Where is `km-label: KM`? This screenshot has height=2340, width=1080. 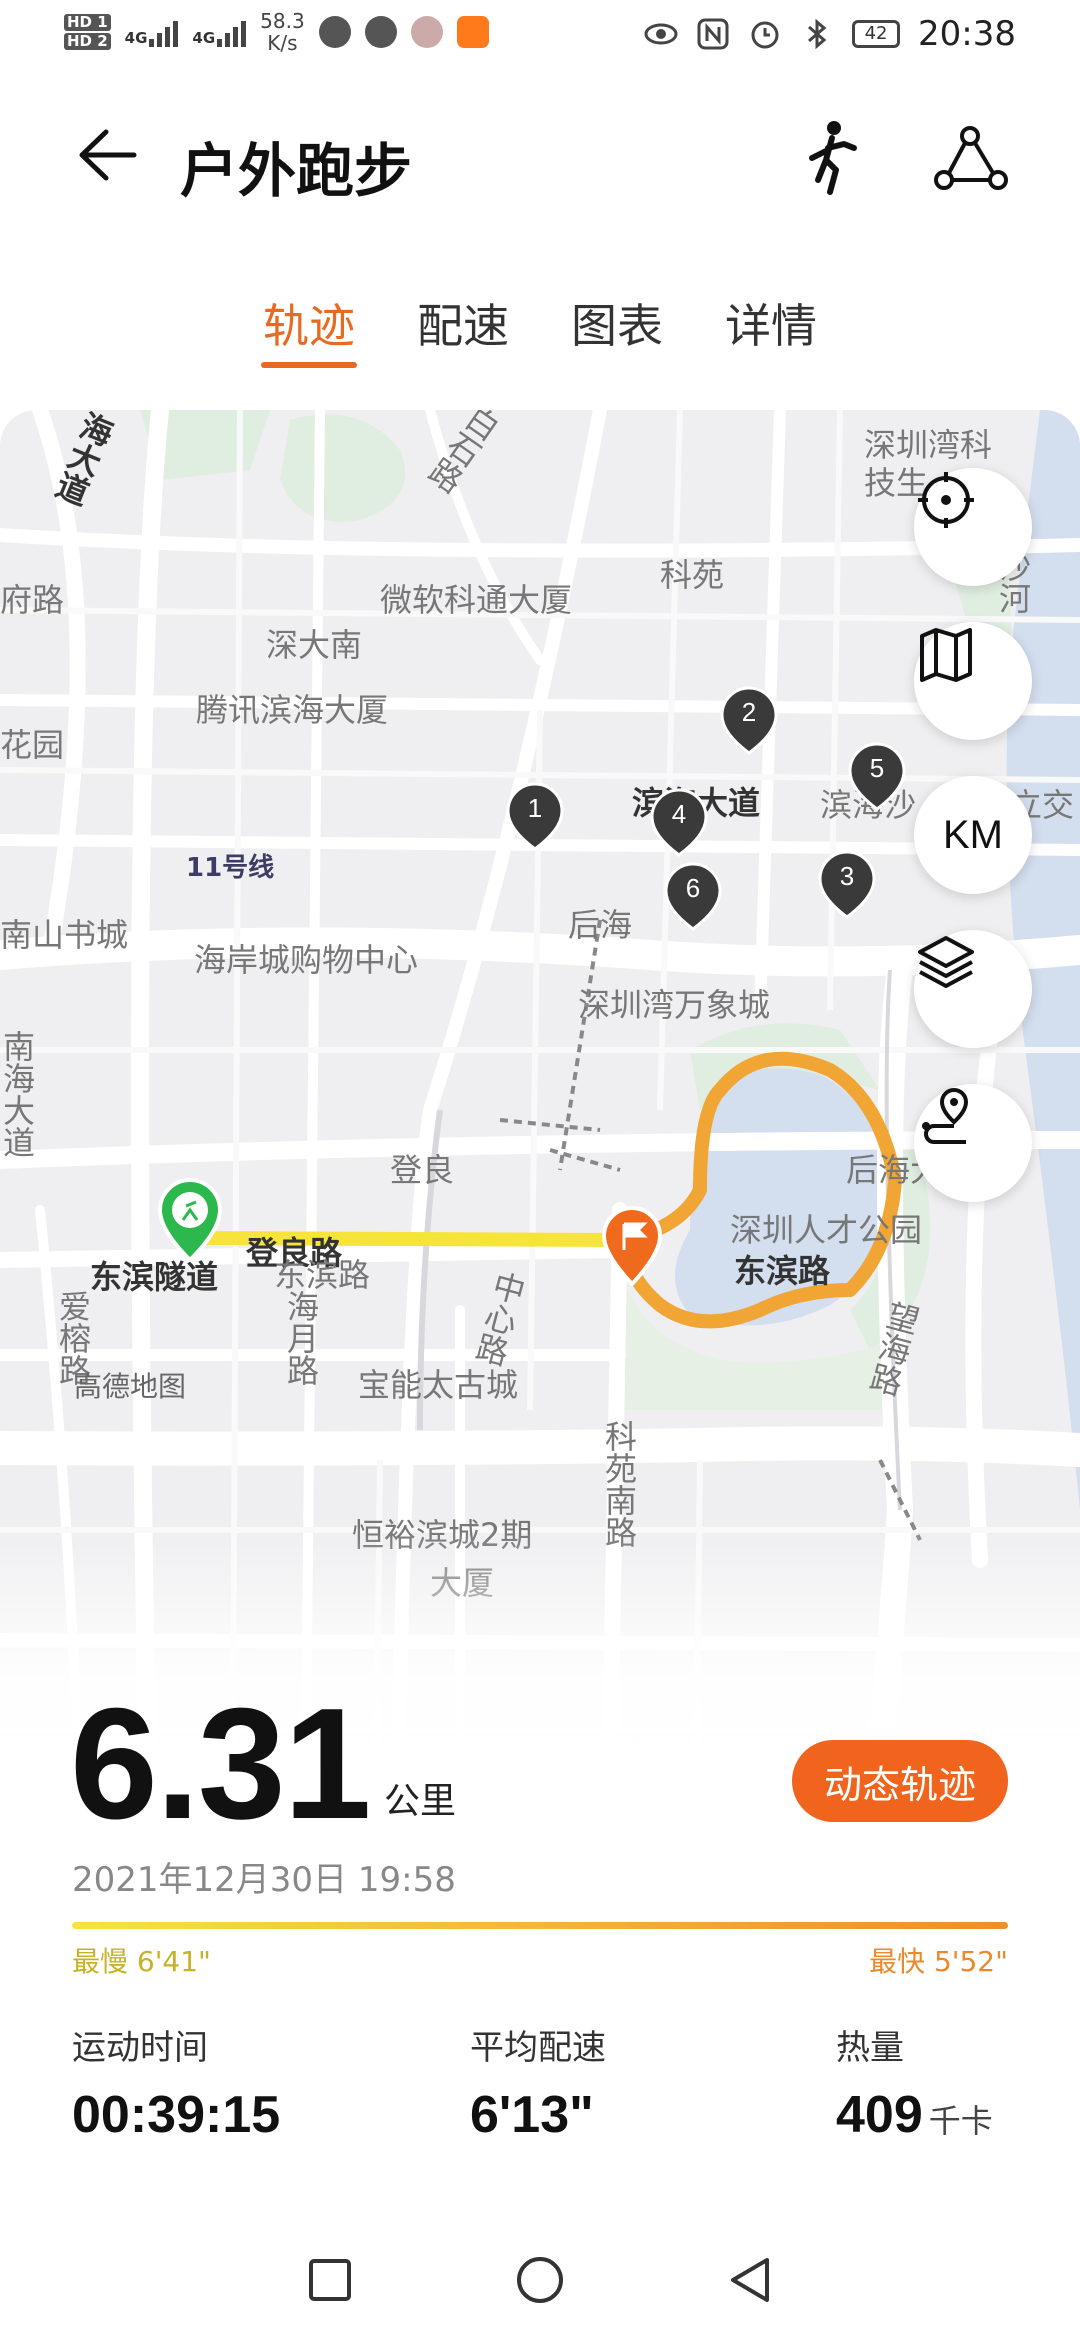
km-label: KM is located at coordinates (973, 834).